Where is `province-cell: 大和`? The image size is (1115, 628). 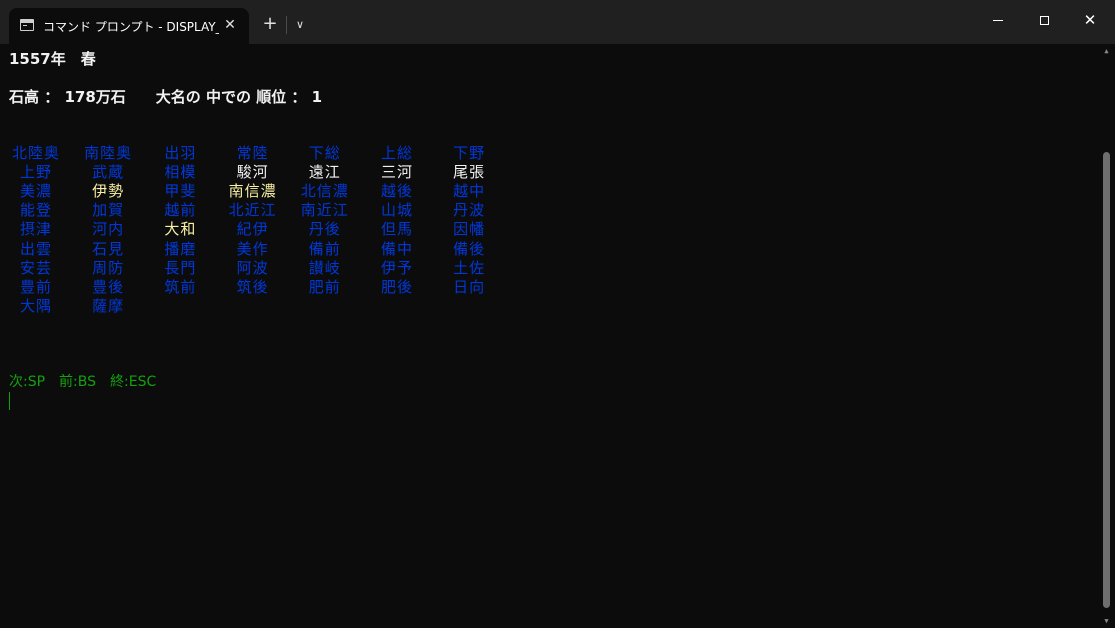
province-cell: 大和 is located at coordinates (180, 229).